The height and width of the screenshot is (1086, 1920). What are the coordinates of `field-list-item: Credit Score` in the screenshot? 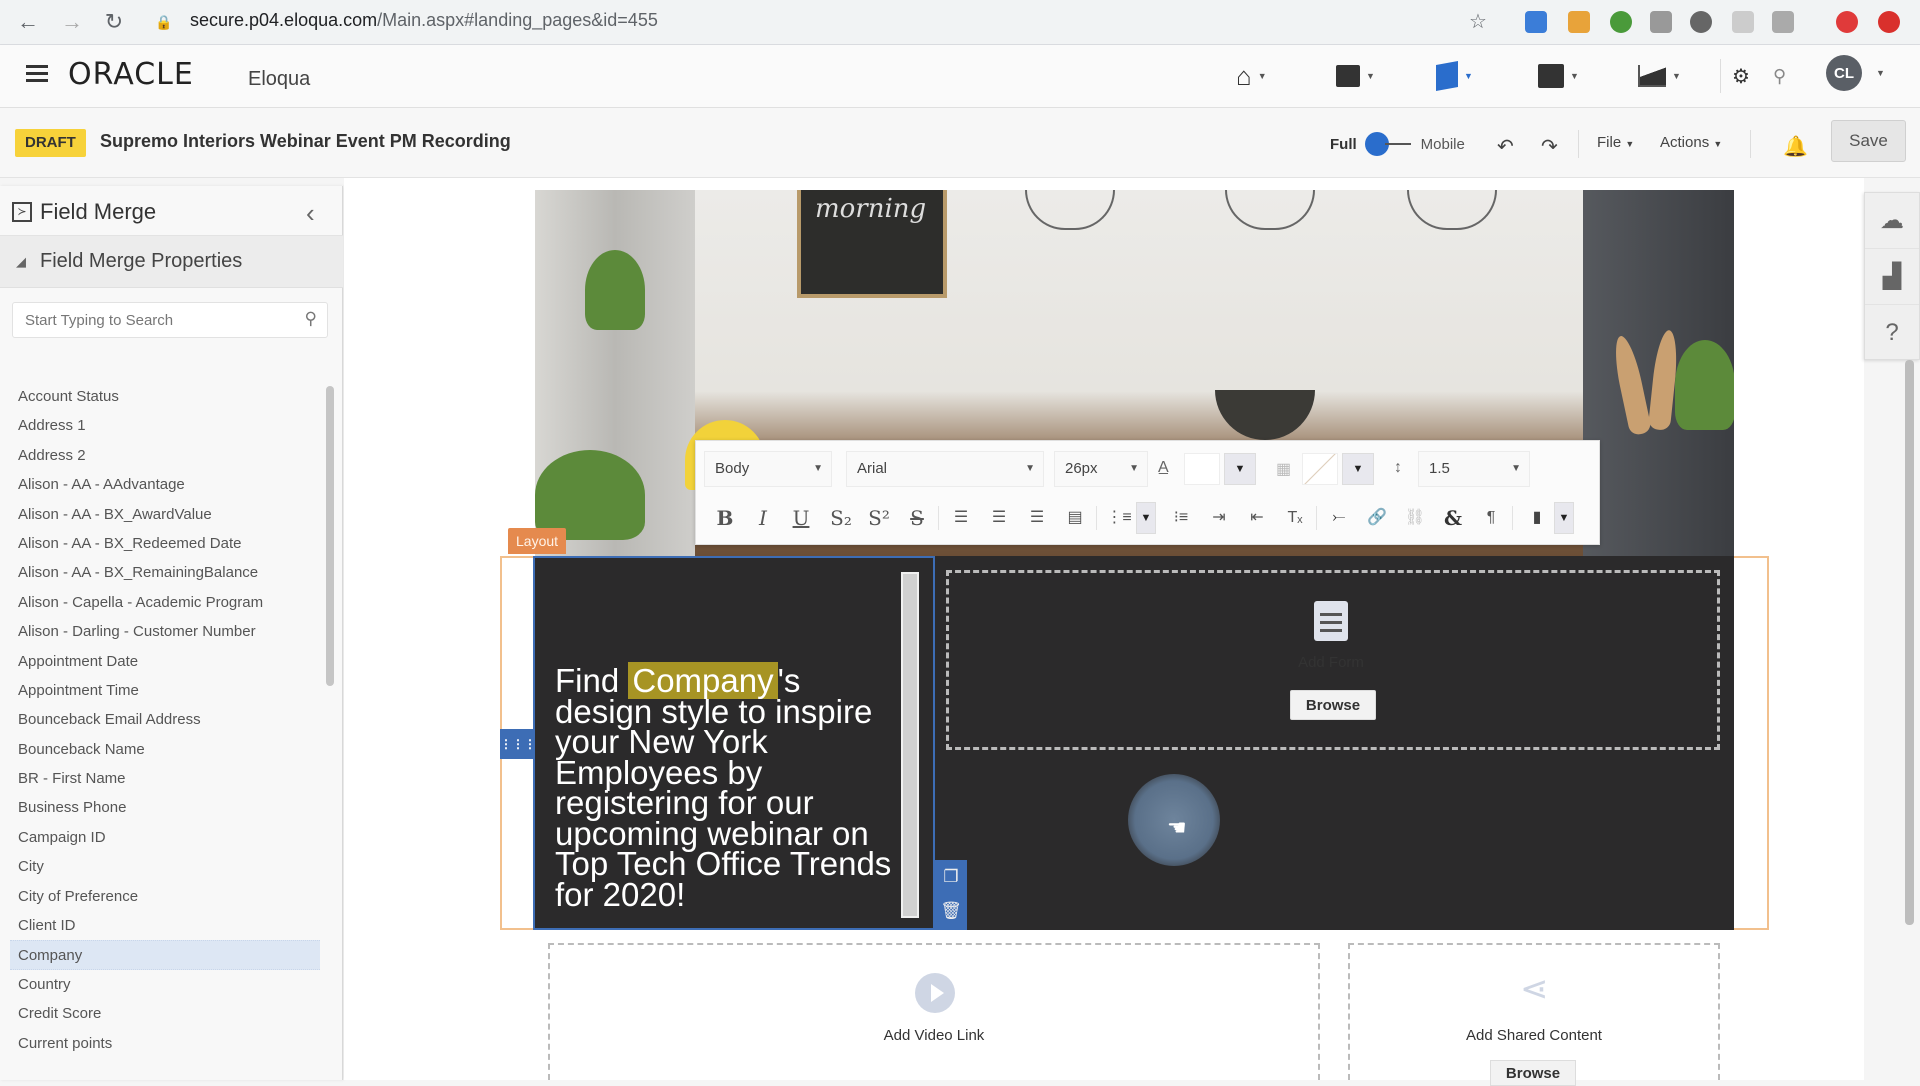 It's located at (165, 1013).